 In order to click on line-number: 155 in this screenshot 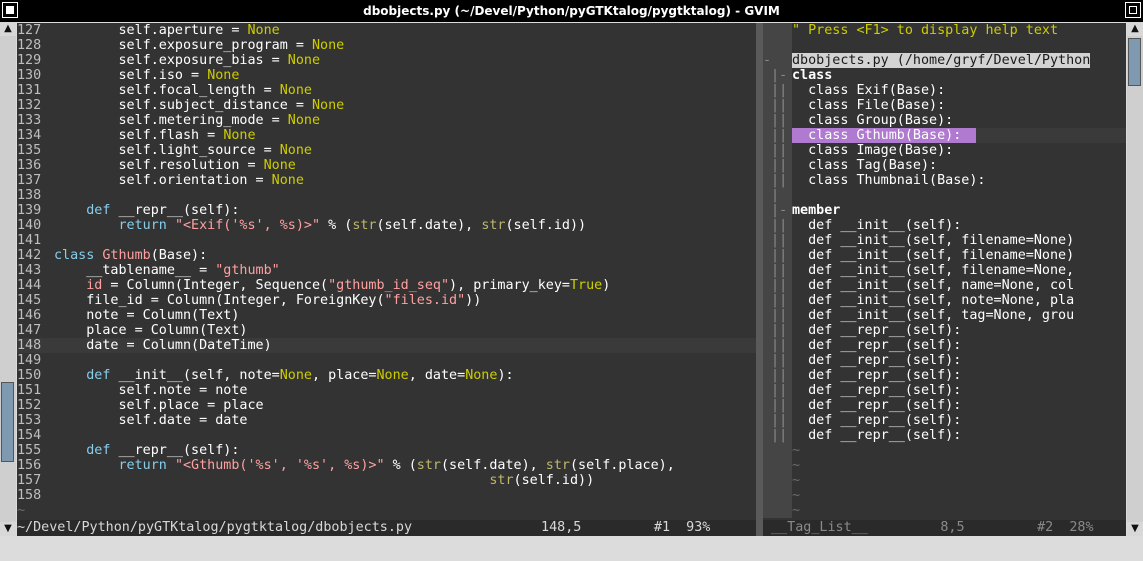, I will do `click(29, 450)`.